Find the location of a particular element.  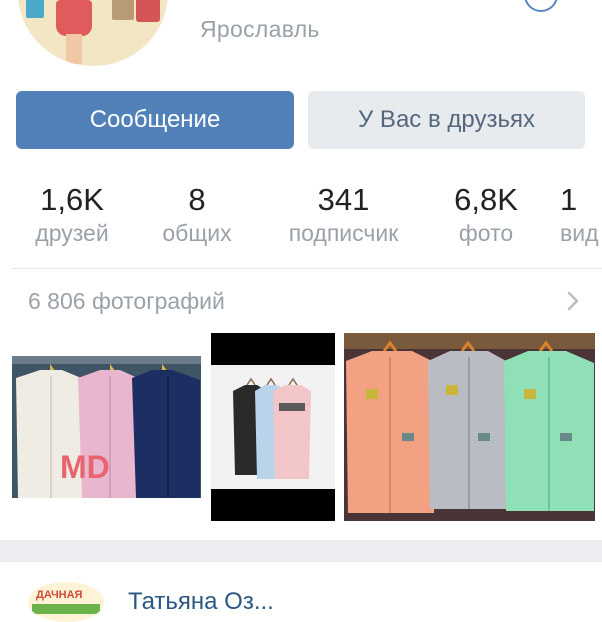

counter-videos: 1 вид is located at coordinates (581, 215).